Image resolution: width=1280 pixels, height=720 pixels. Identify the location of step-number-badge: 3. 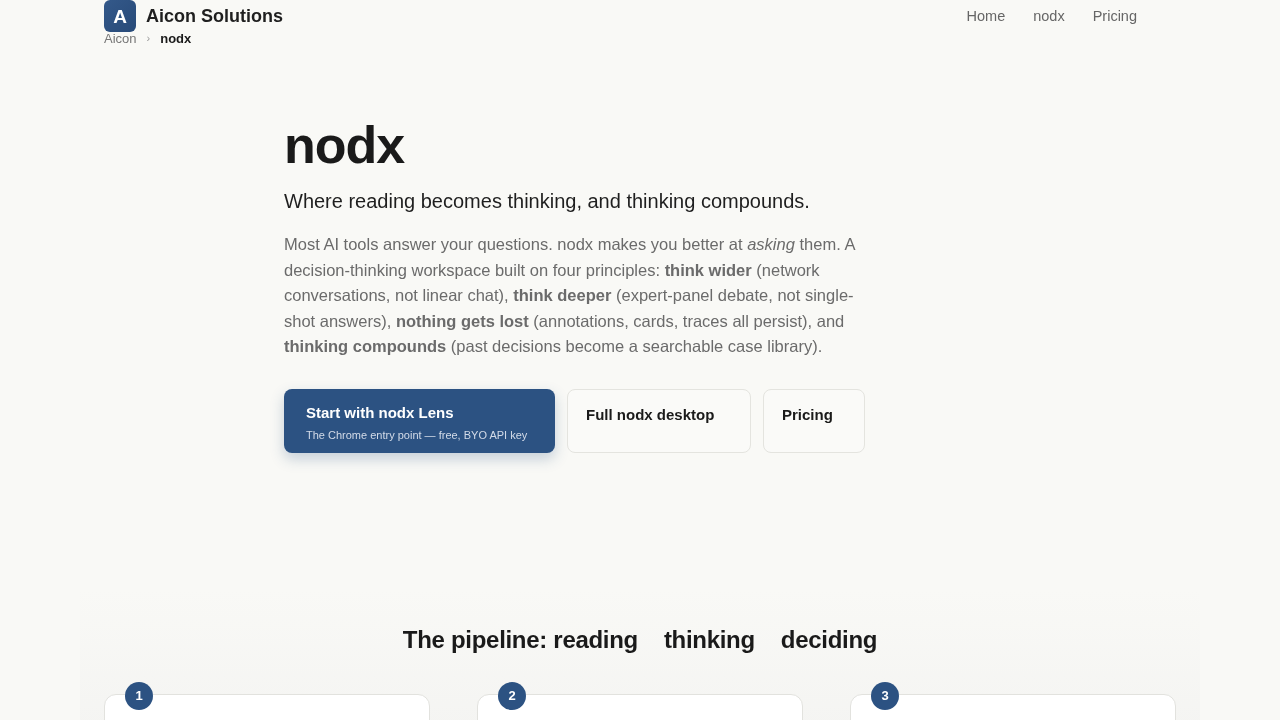
(885, 695).